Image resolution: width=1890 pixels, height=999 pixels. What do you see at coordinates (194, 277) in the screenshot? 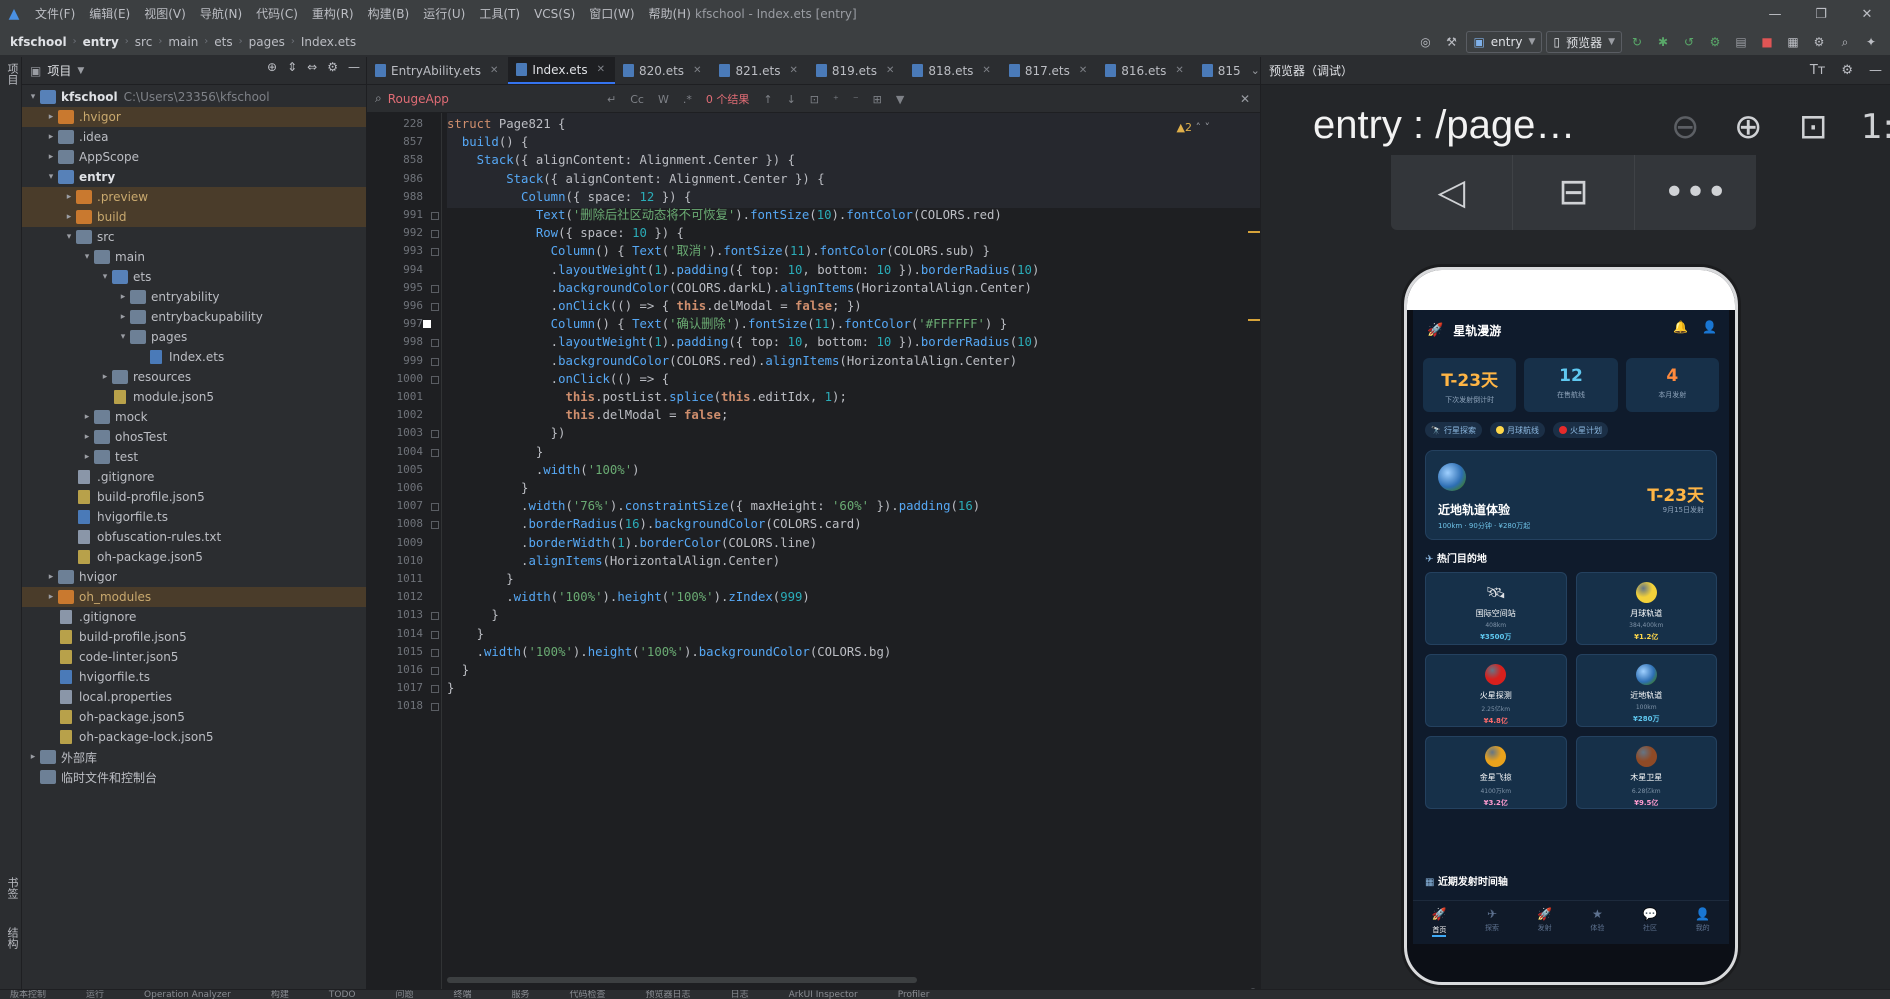
I see `tree-item: ▾ ets` at bounding box center [194, 277].